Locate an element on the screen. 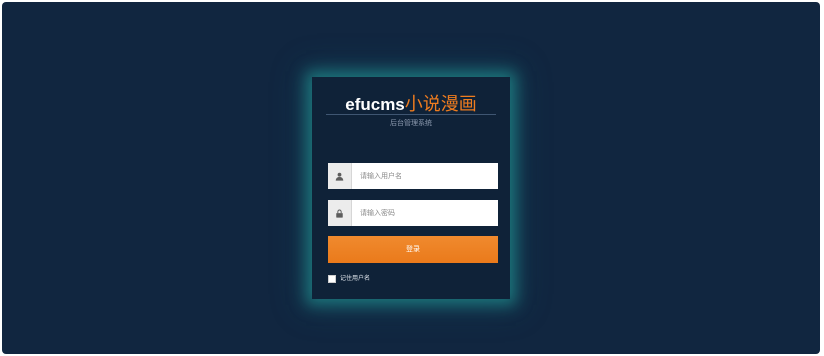 Image resolution: width=824 pixels, height=356 pixels. password-input is located at coordinates (425, 213).